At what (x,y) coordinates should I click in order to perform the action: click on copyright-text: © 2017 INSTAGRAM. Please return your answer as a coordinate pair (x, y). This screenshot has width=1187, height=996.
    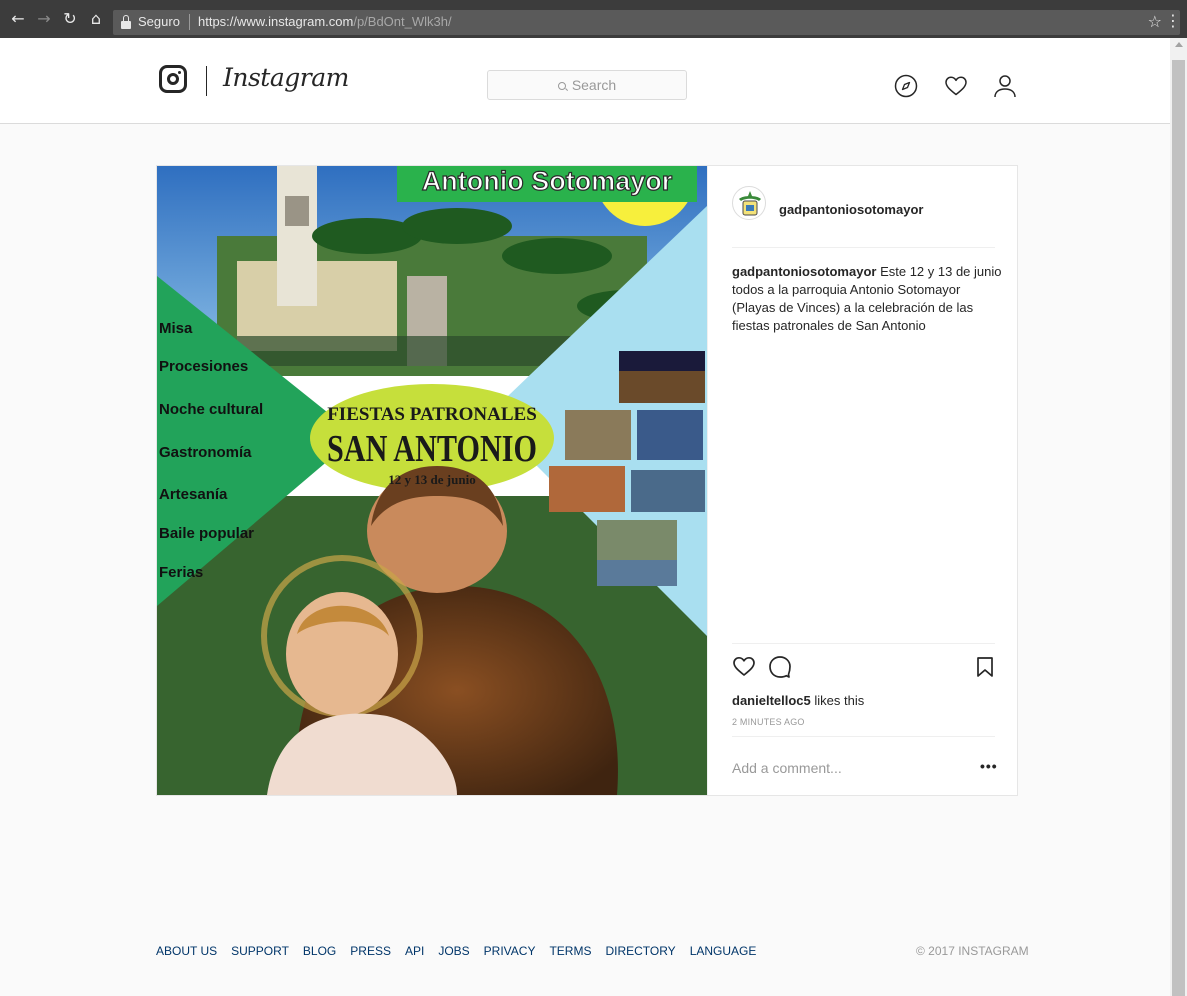
    Looking at the image, I should click on (972, 951).